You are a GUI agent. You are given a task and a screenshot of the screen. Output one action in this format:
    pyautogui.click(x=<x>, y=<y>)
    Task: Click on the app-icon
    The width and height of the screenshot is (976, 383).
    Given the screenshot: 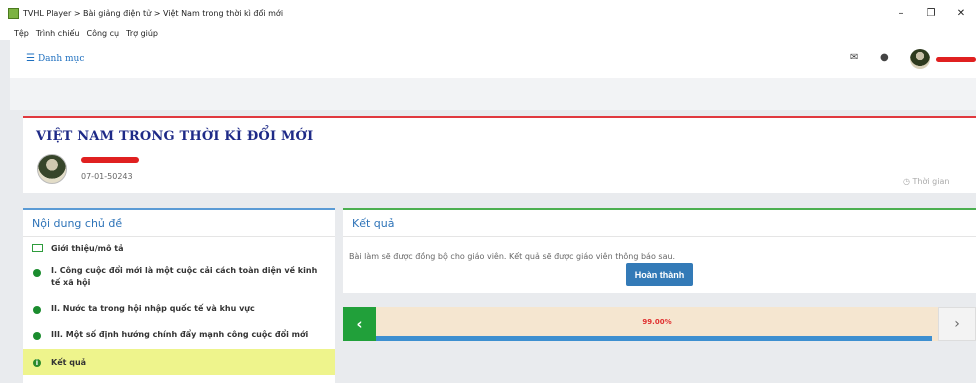 What is the action you would take?
    pyautogui.click(x=13, y=13)
    